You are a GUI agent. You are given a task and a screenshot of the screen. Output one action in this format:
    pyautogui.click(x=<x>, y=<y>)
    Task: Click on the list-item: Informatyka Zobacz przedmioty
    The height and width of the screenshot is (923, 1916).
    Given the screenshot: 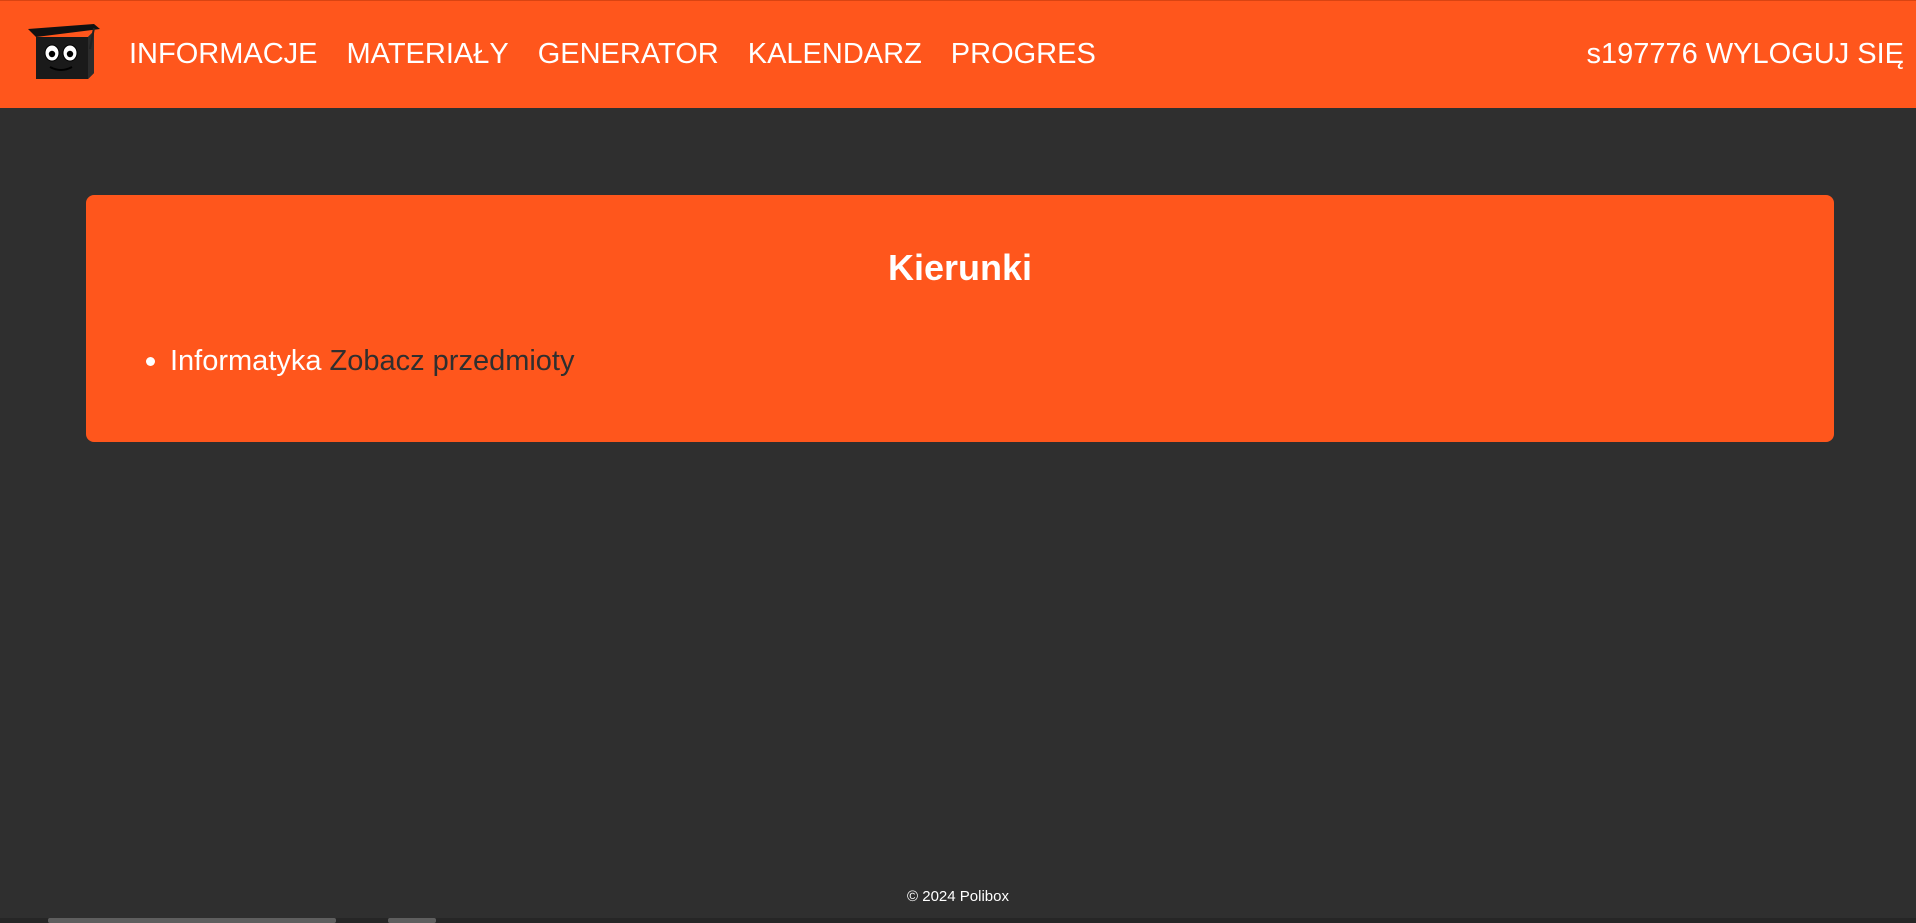 What is the action you would take?
    pyautogui.click(x=359, y=361)
    